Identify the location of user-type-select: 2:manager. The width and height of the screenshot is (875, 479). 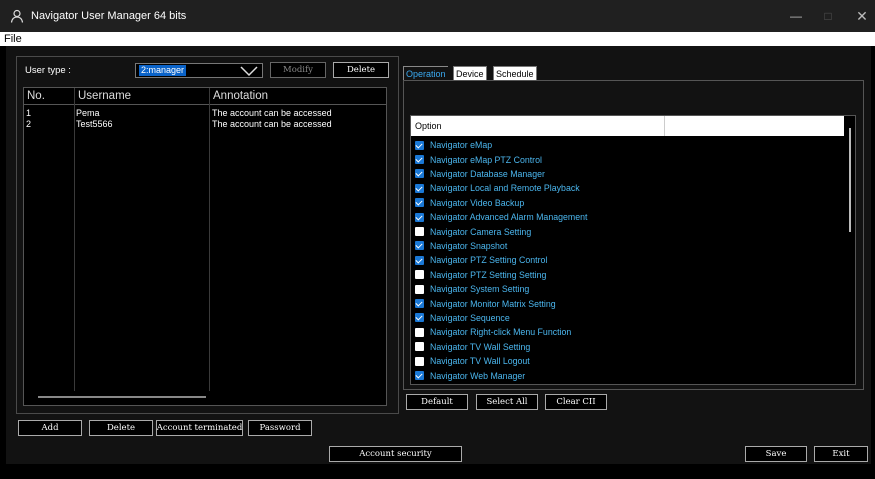
(199, 70).